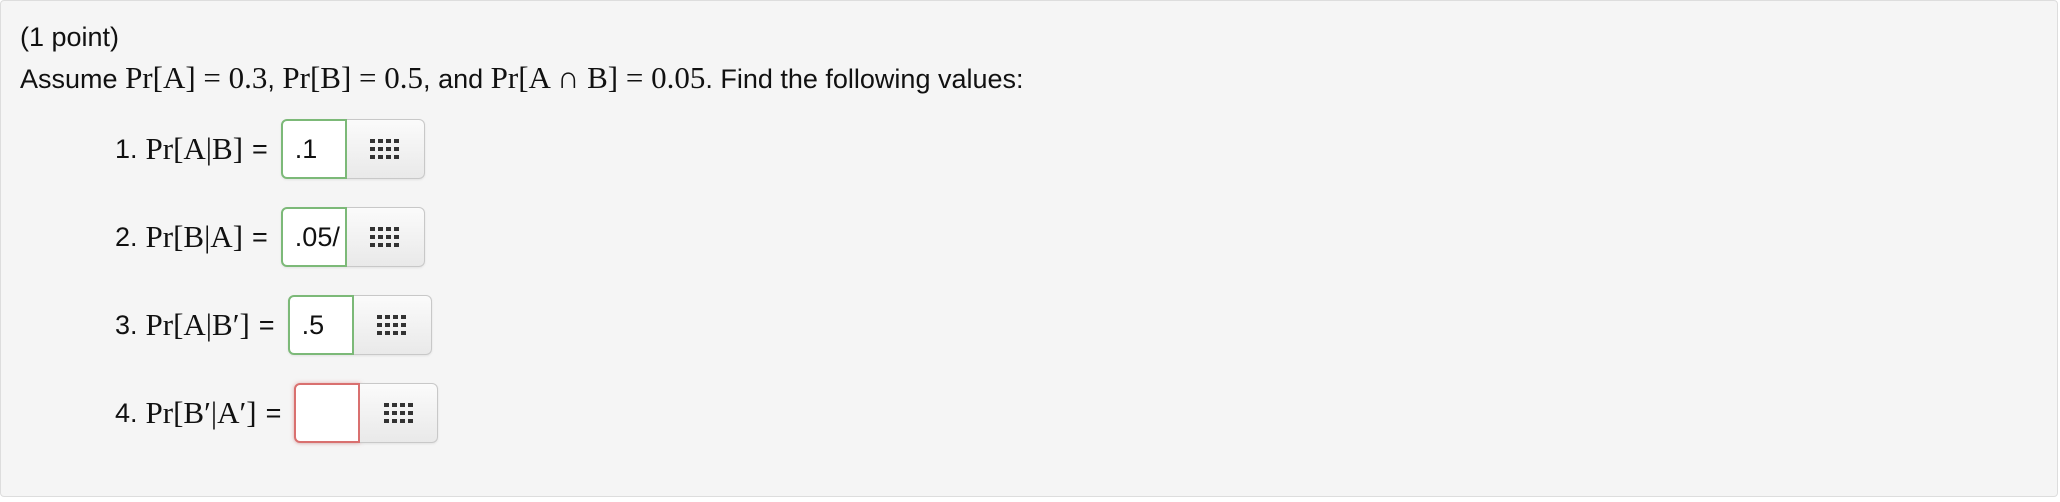 Image resolution: width=2060 pixels, height=502 pixels. What do you see at coordinates (461, 79) in the screenshot?
I see `and-word: and` at bounding box center [461, 79].